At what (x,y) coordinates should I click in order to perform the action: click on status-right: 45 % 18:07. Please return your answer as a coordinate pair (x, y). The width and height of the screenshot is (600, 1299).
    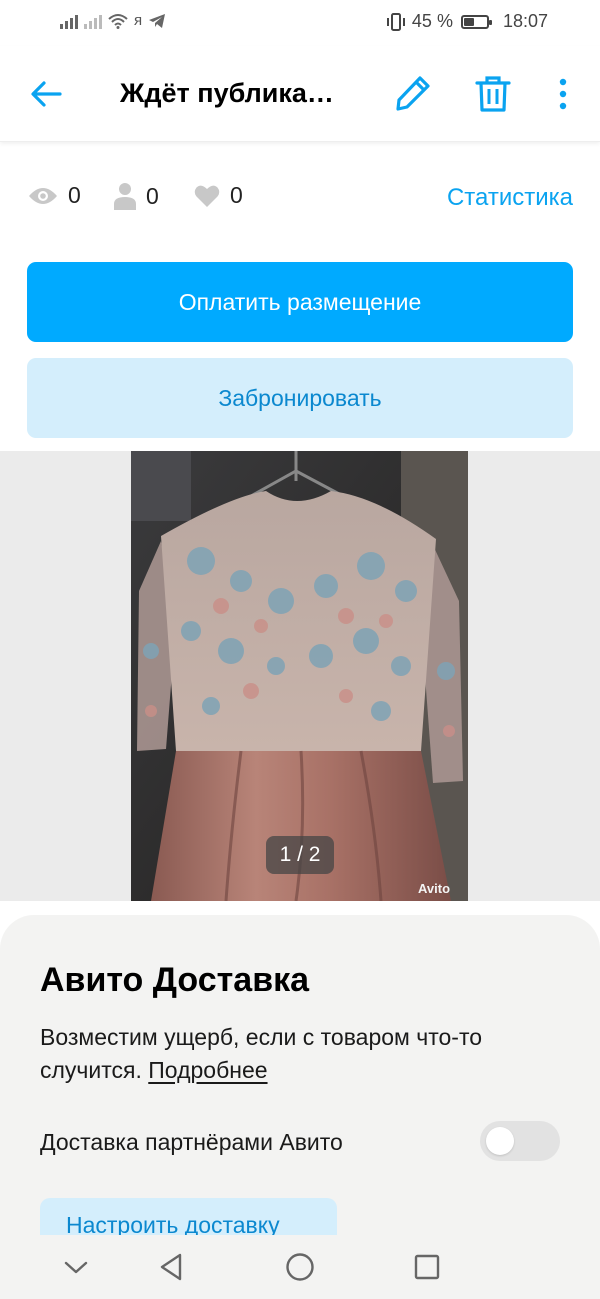
    Looking at the image, I should click on (467, 21).